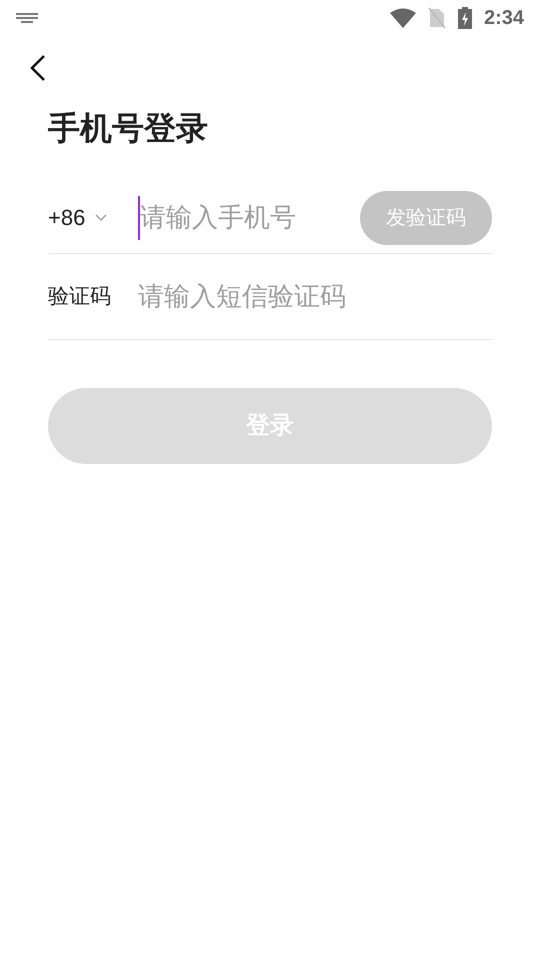  I want to click on clock-time: 2:34, so click(504, 18).